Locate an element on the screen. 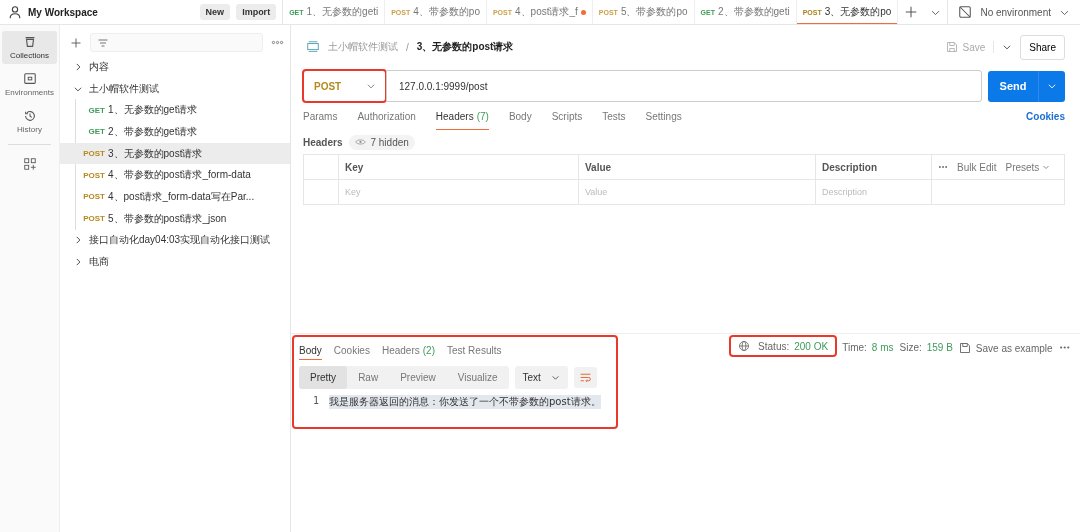 This screenshot has height=532, width=1080. wrap-button is located at coordinates (585, 377).